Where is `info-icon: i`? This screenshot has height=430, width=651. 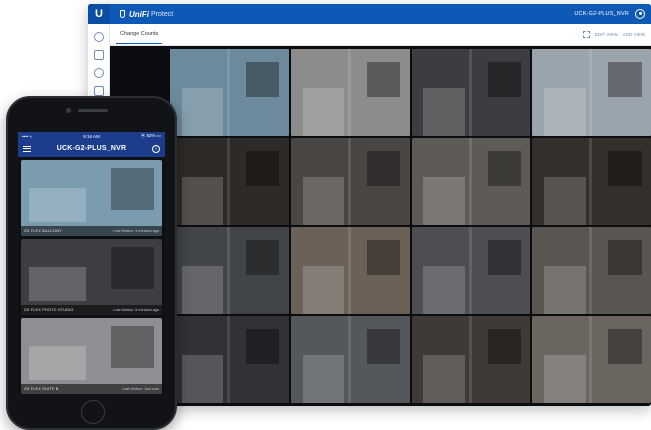 info-icon: i is located at coordinates (156, 148).